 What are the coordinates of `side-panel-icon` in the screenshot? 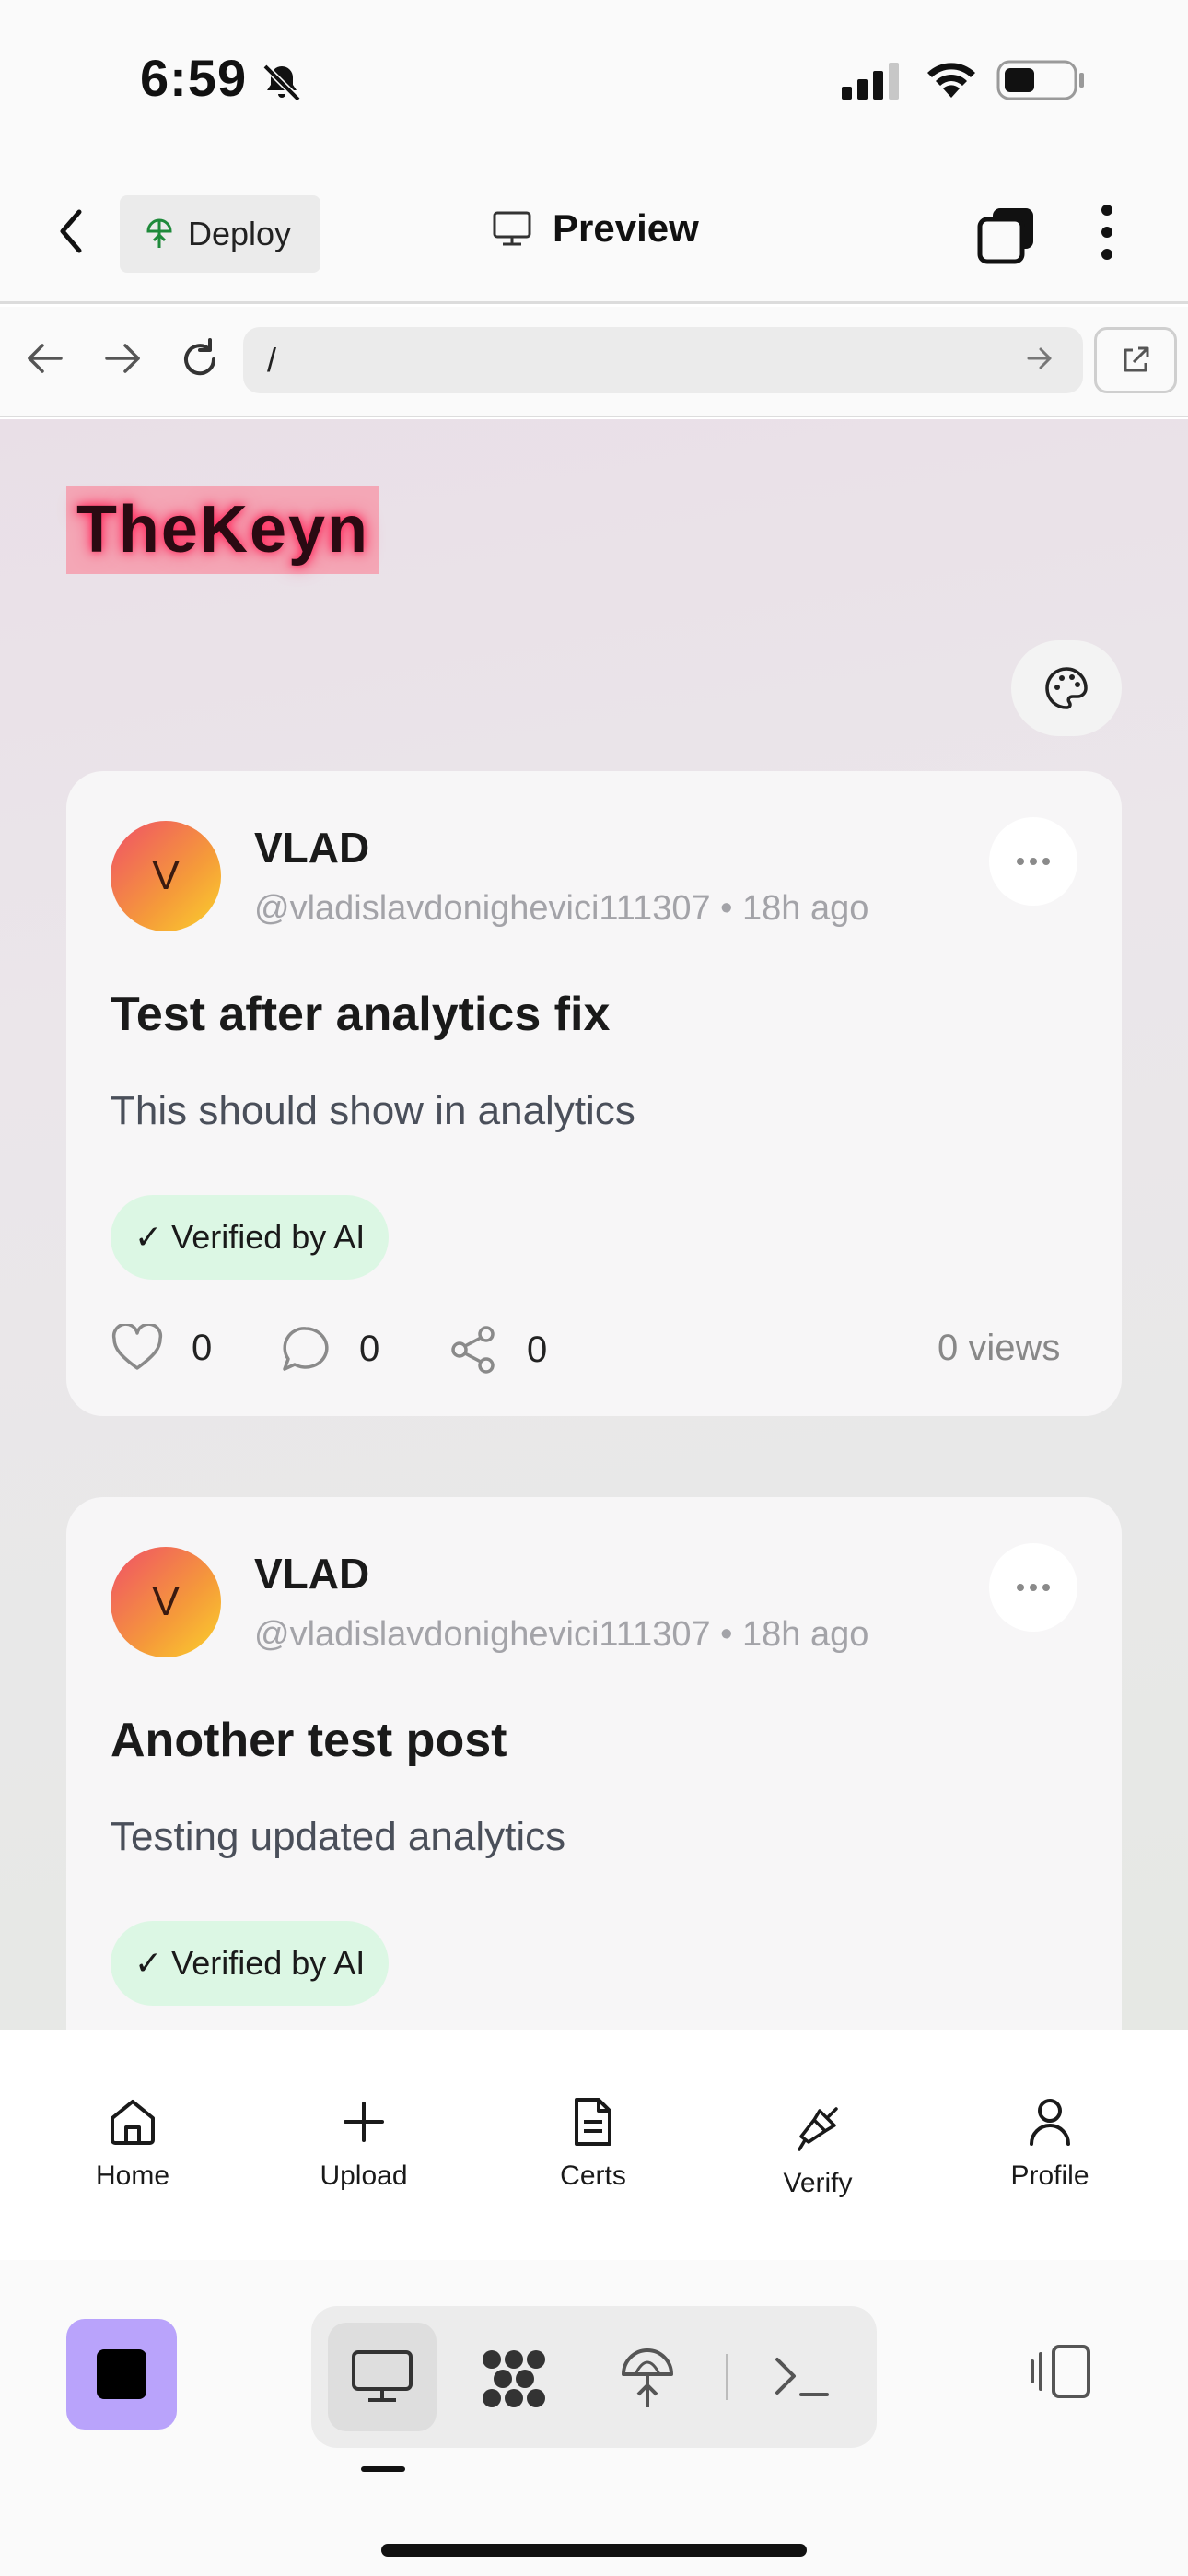 It's located at (1063, 2371).